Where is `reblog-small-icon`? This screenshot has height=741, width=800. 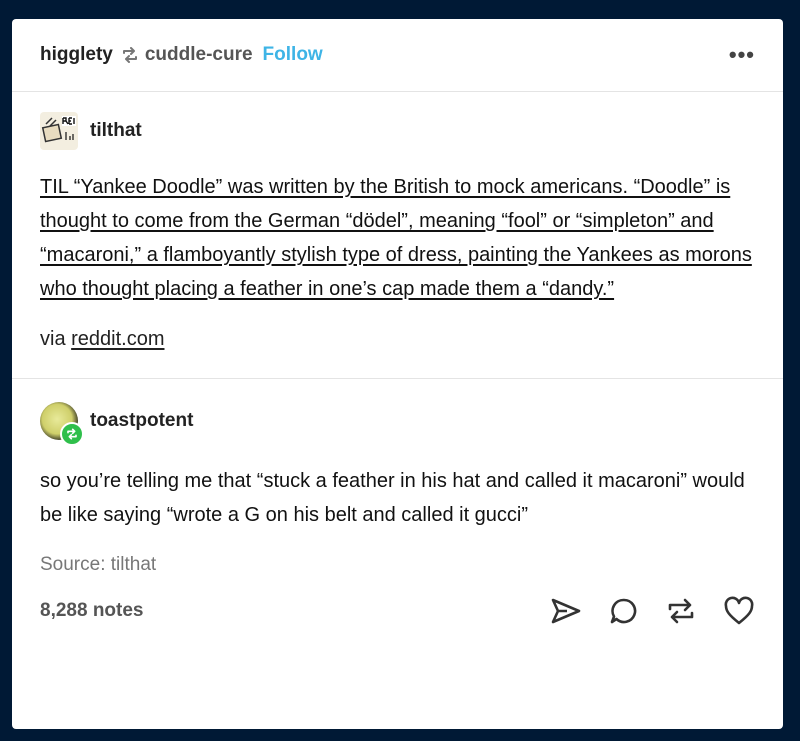 reblog-small-icon is located at coordinates (130, 55).